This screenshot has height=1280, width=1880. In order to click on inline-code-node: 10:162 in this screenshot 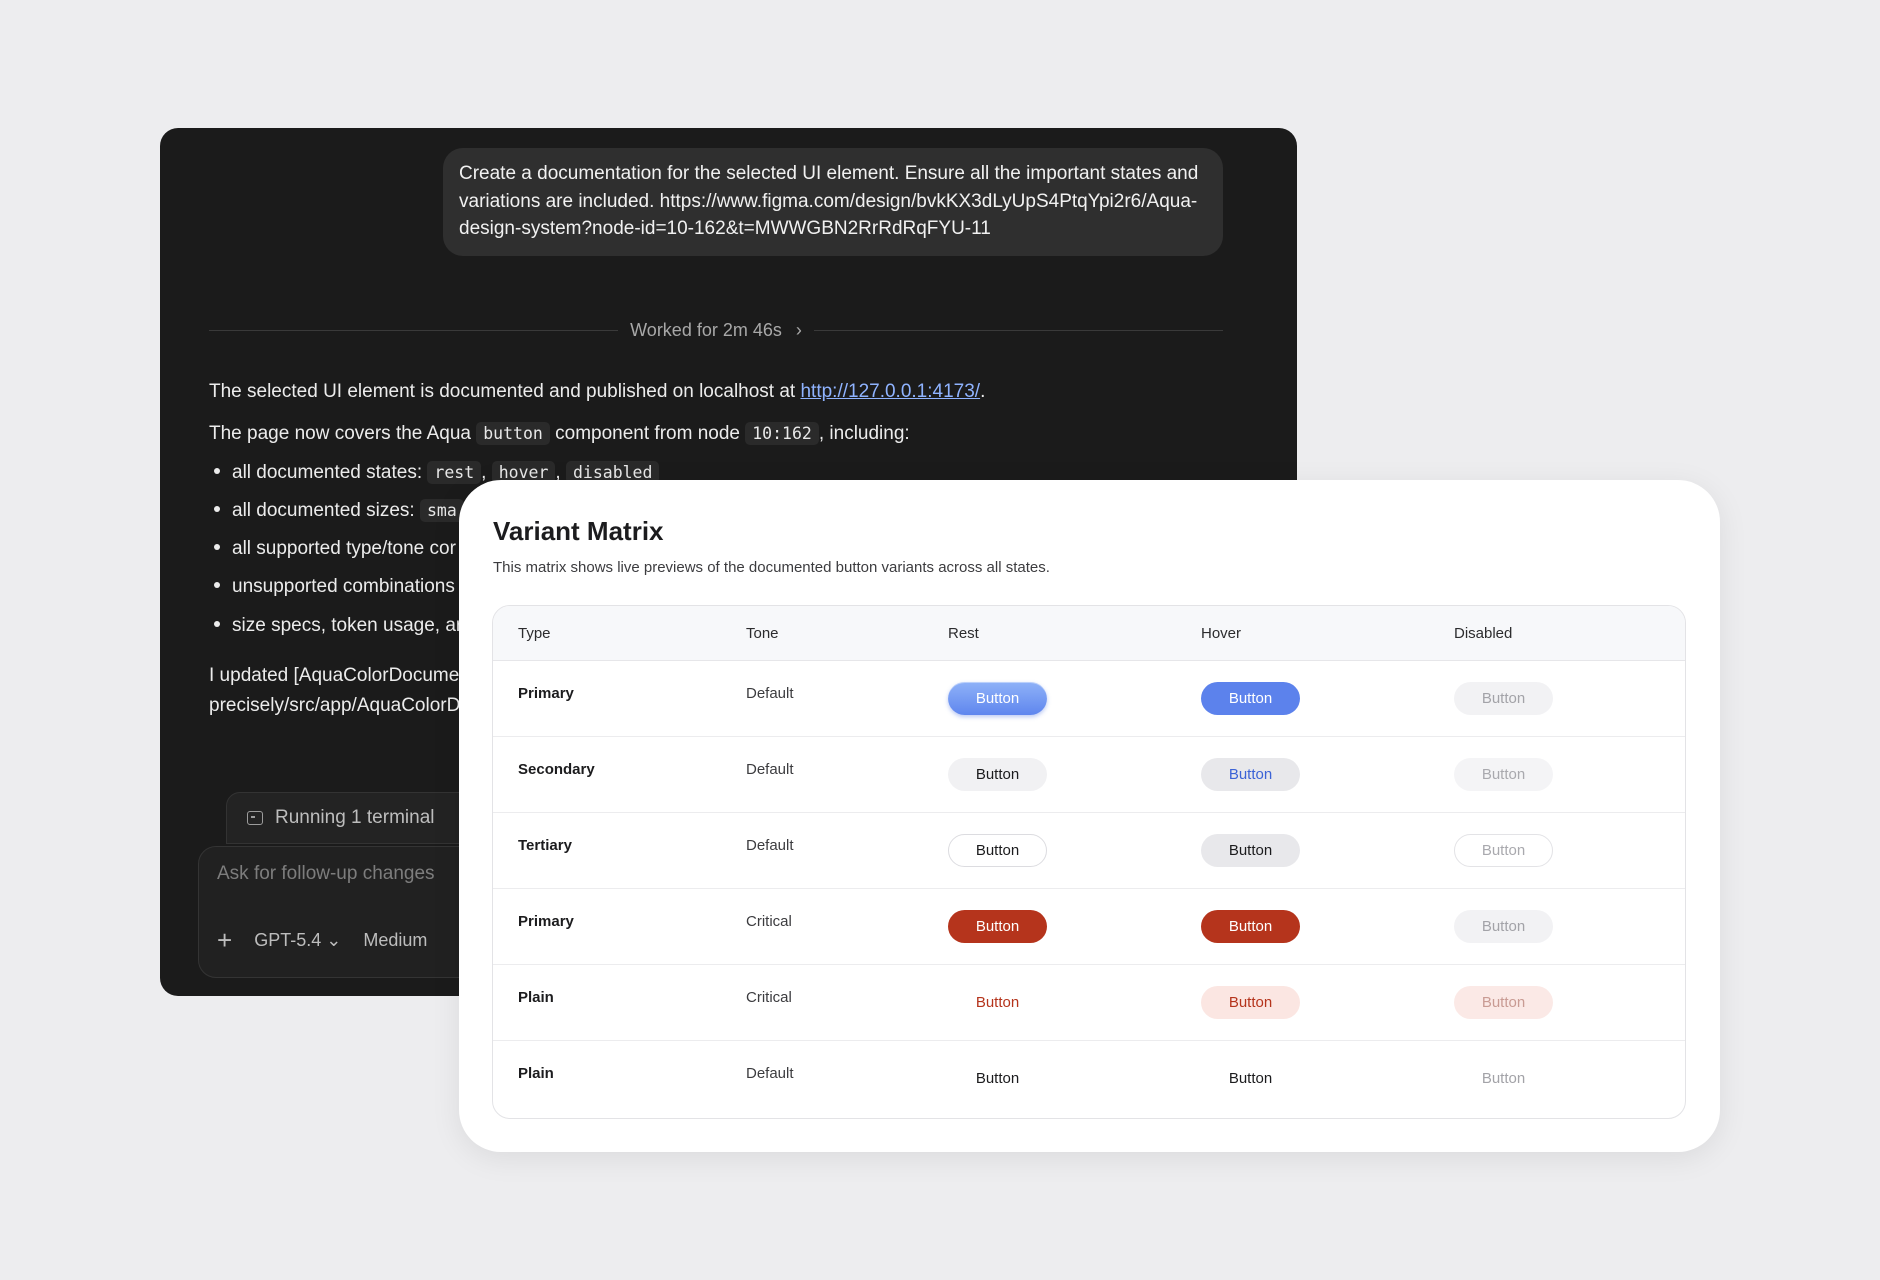, I will do `click(782, 433)`.